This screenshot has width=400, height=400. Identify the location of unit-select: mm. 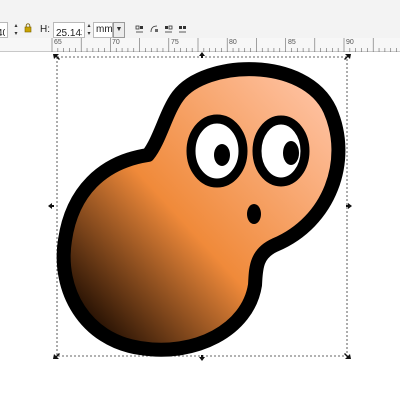
(103, 30).